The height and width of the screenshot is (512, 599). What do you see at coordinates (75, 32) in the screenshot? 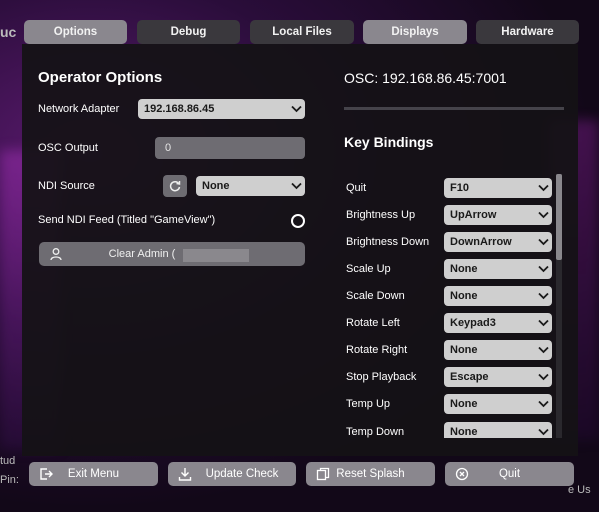
I see `tab-options: Options` at bounding box center [75, 32].